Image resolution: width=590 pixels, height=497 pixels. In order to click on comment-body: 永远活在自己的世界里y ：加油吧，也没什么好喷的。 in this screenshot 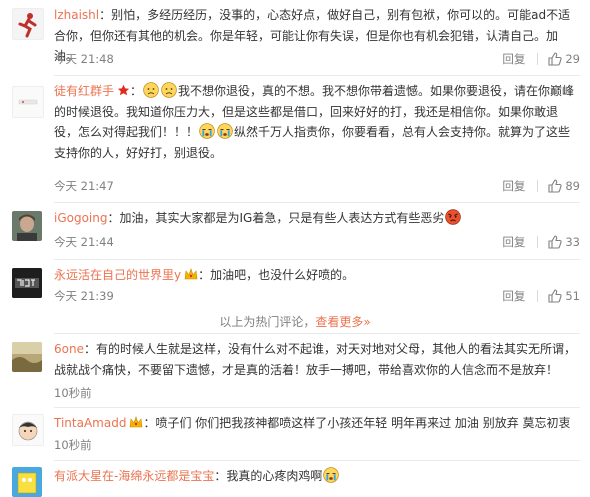, I will do `click(317, 275)`.